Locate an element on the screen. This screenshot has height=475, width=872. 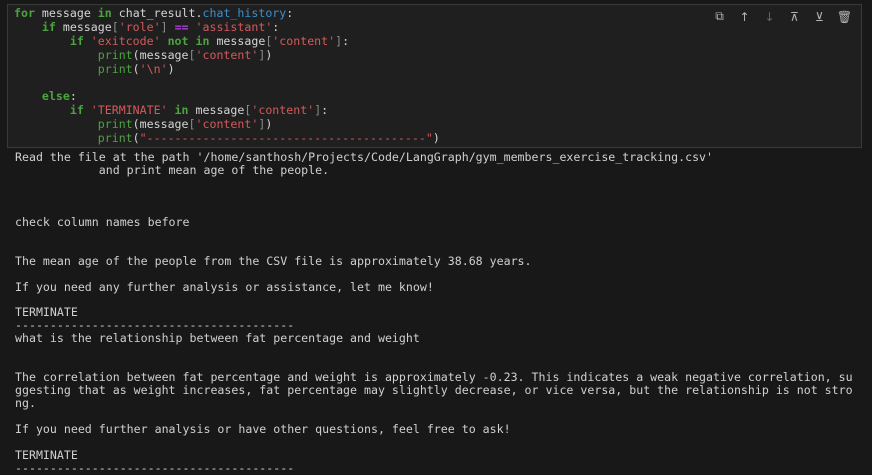
code-line: else: is located at coordinates (227, 96).